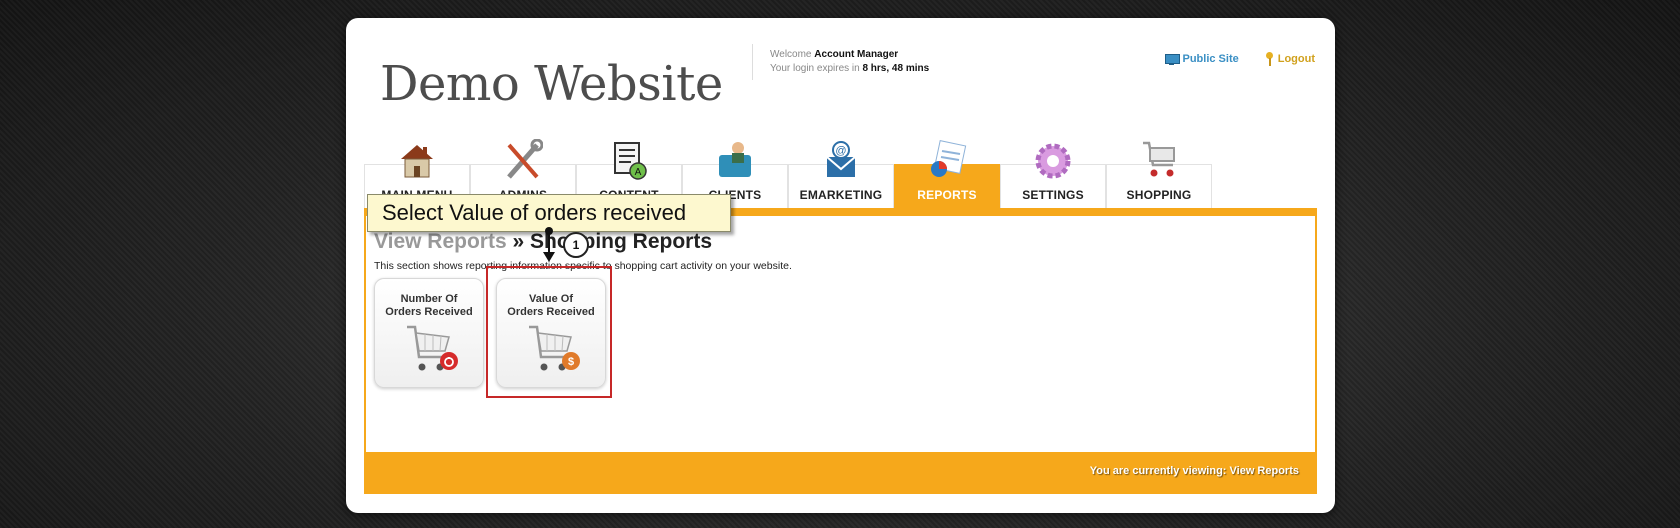 The image size is (1680, 528). I want to click on breadcrumb: View Reports » Shopping Reports, so click(543, 242).